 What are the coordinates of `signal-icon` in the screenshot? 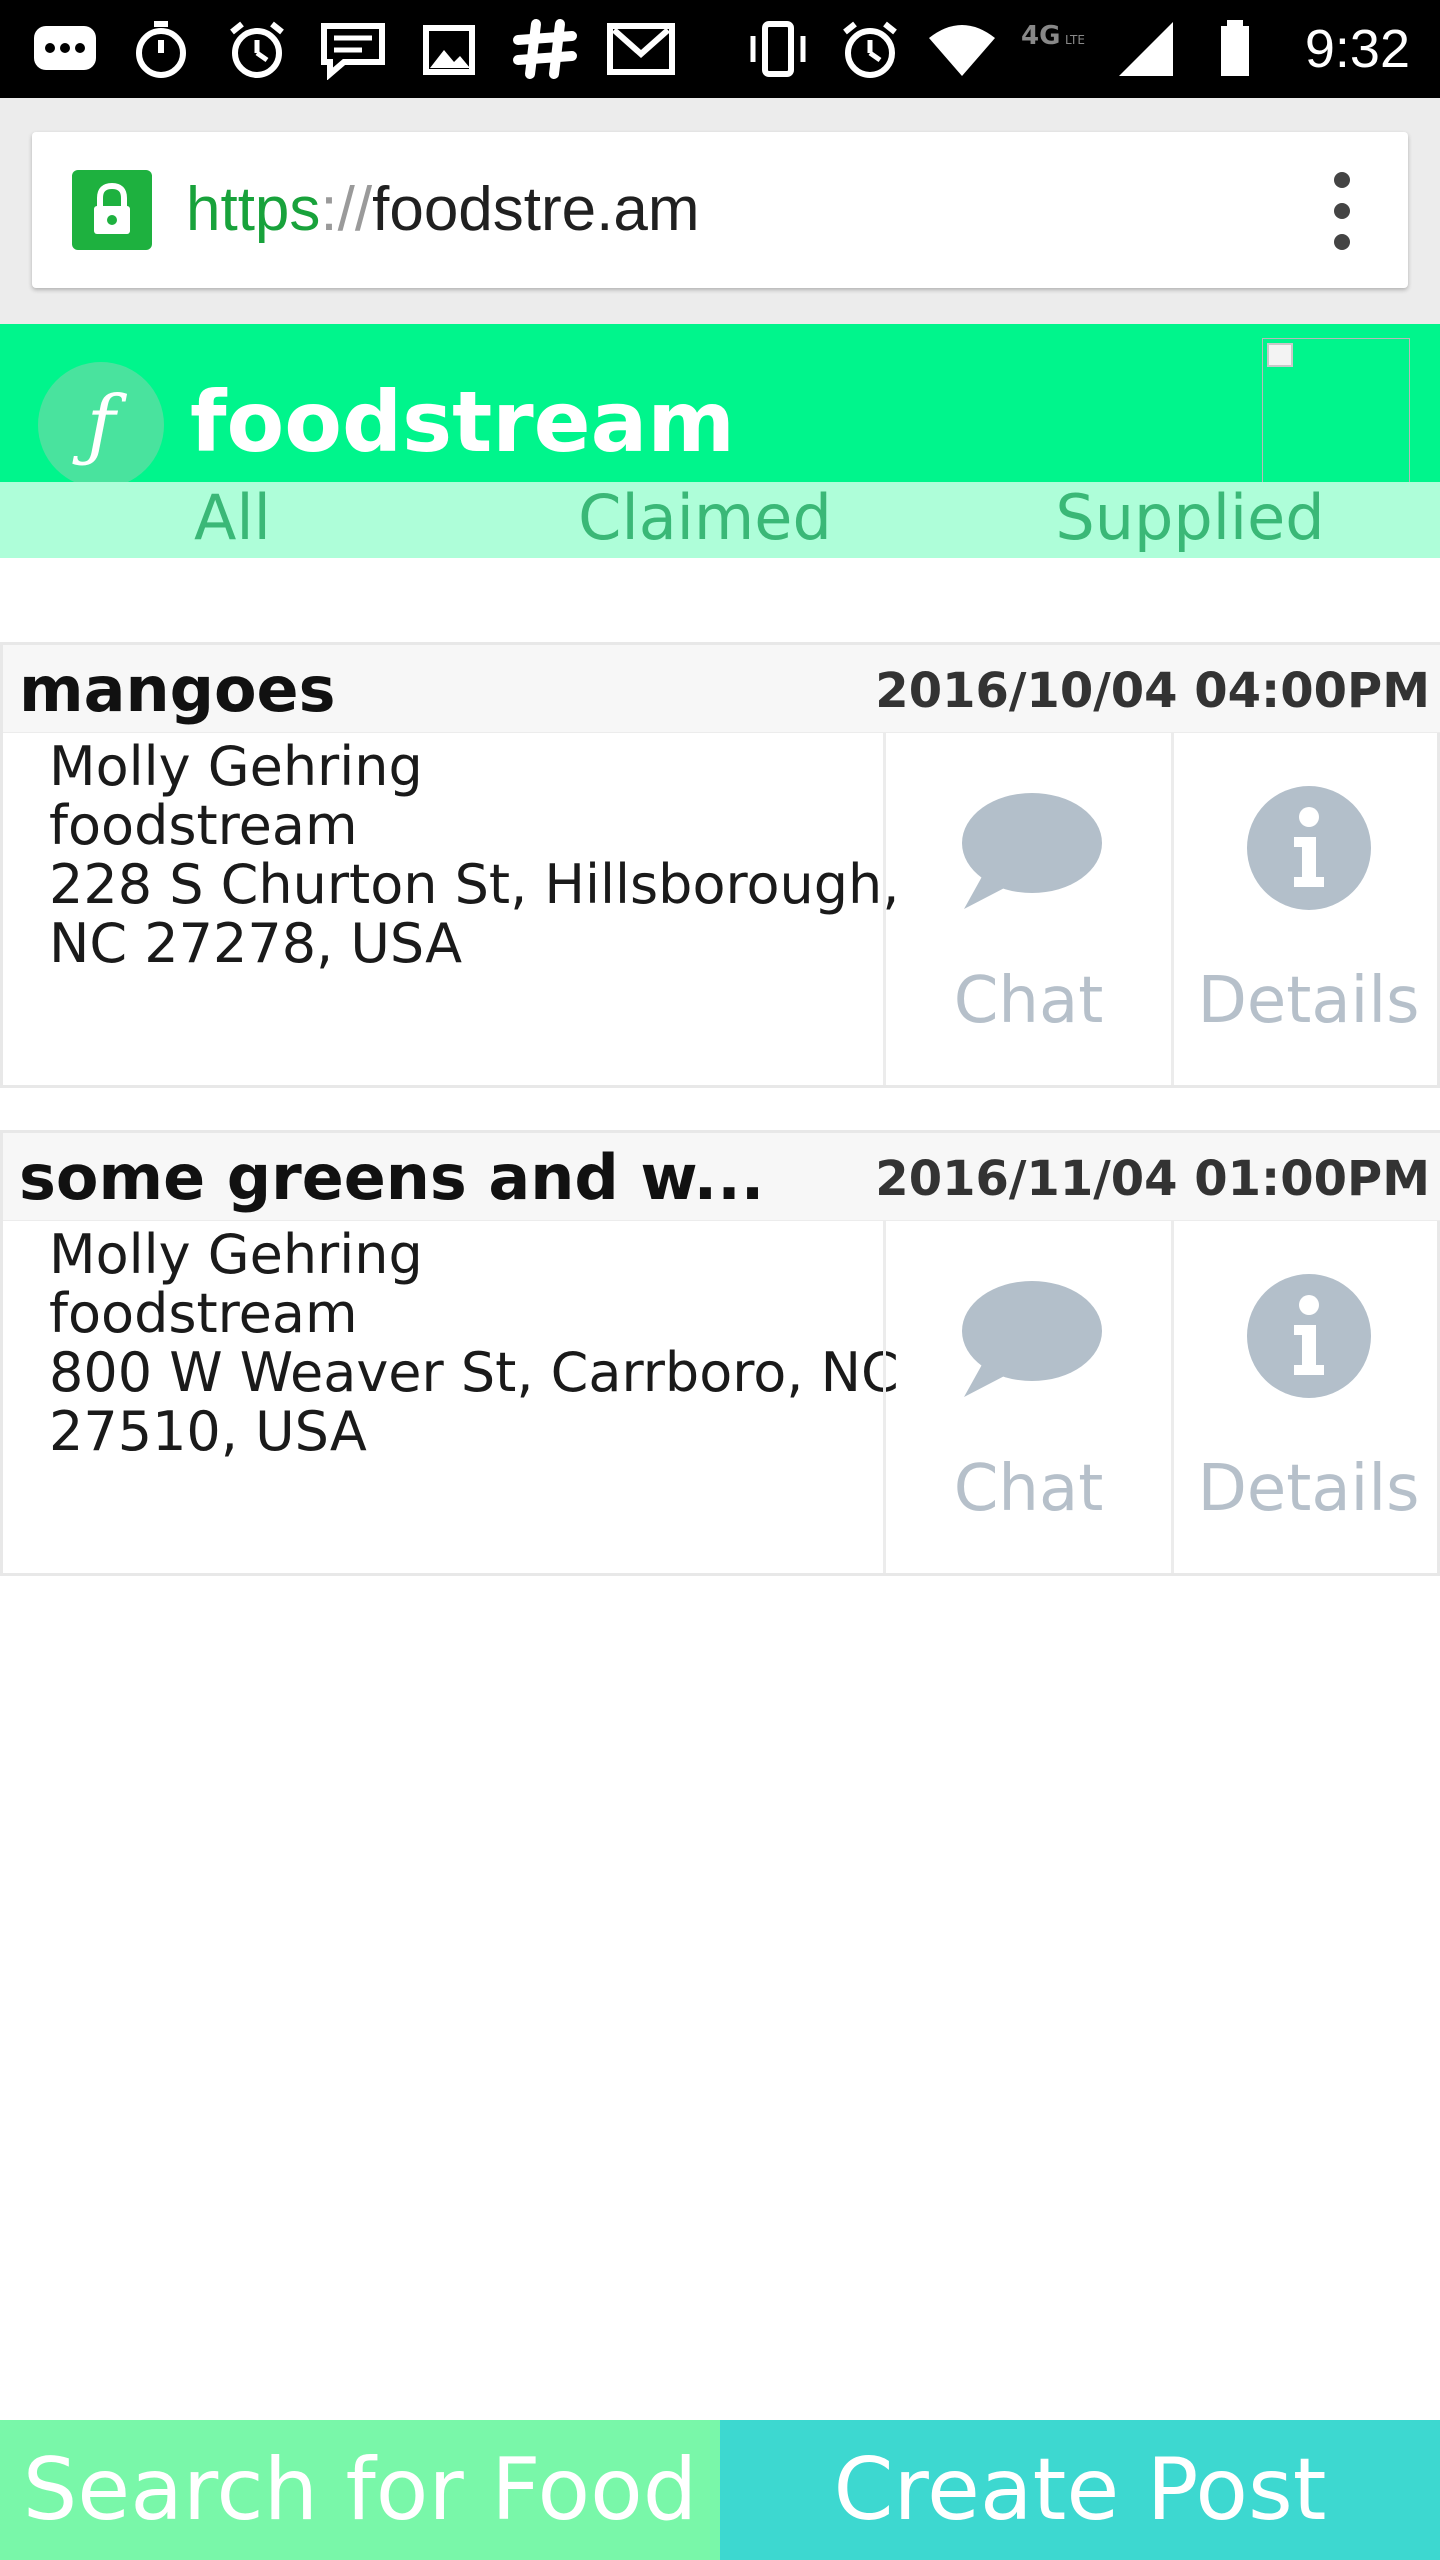 It's located at (1145, 49).